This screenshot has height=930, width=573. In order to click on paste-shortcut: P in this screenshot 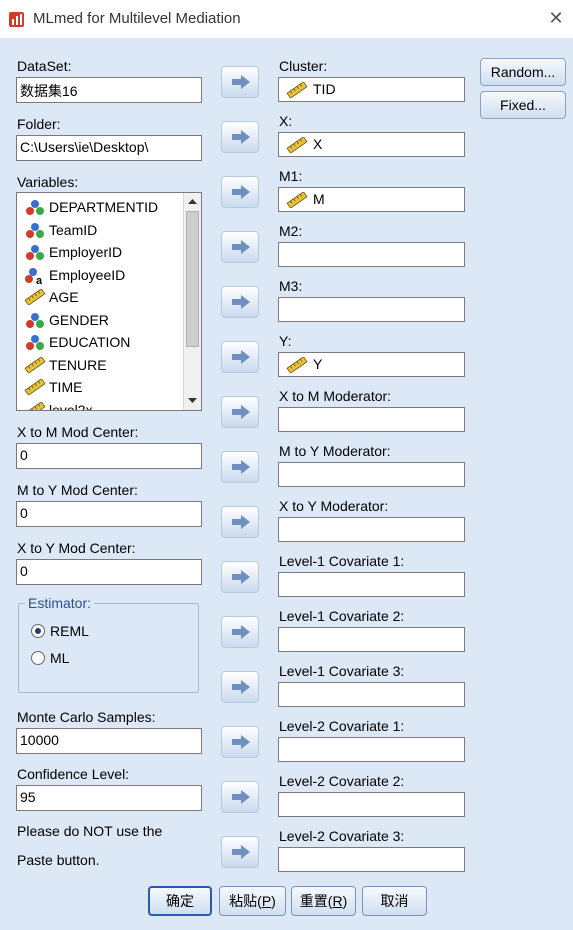, I will do `click(266, 901)`.